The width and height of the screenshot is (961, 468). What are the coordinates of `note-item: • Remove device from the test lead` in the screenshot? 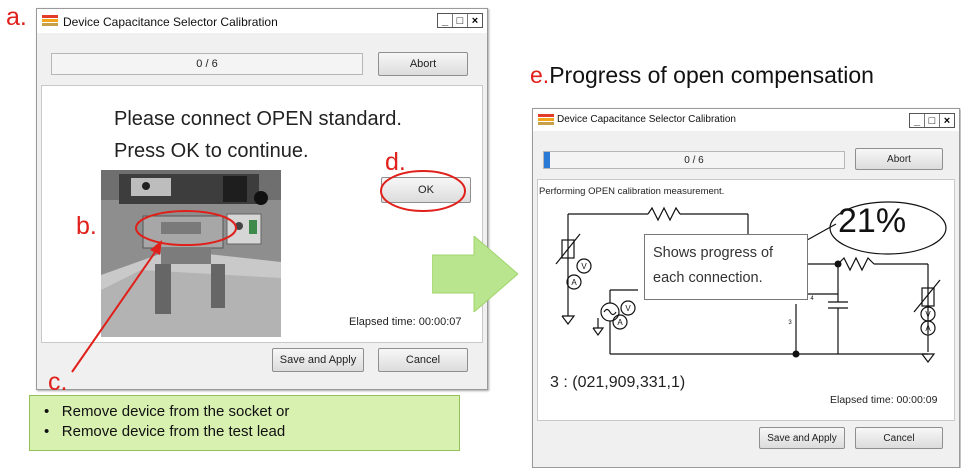 It's located at (165, 431).